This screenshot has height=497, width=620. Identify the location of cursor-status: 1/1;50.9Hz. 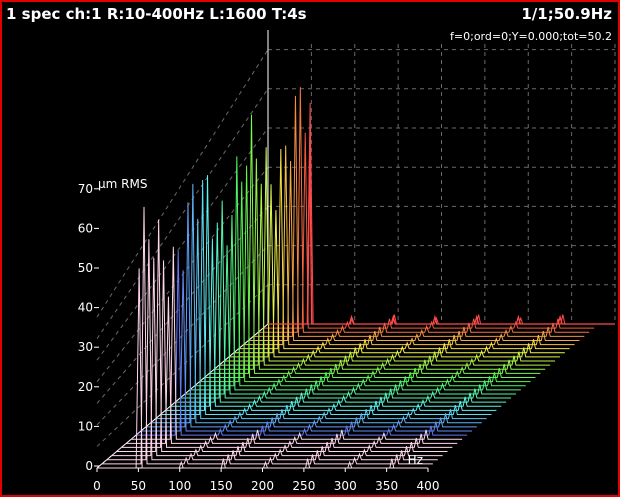
(566, 14).